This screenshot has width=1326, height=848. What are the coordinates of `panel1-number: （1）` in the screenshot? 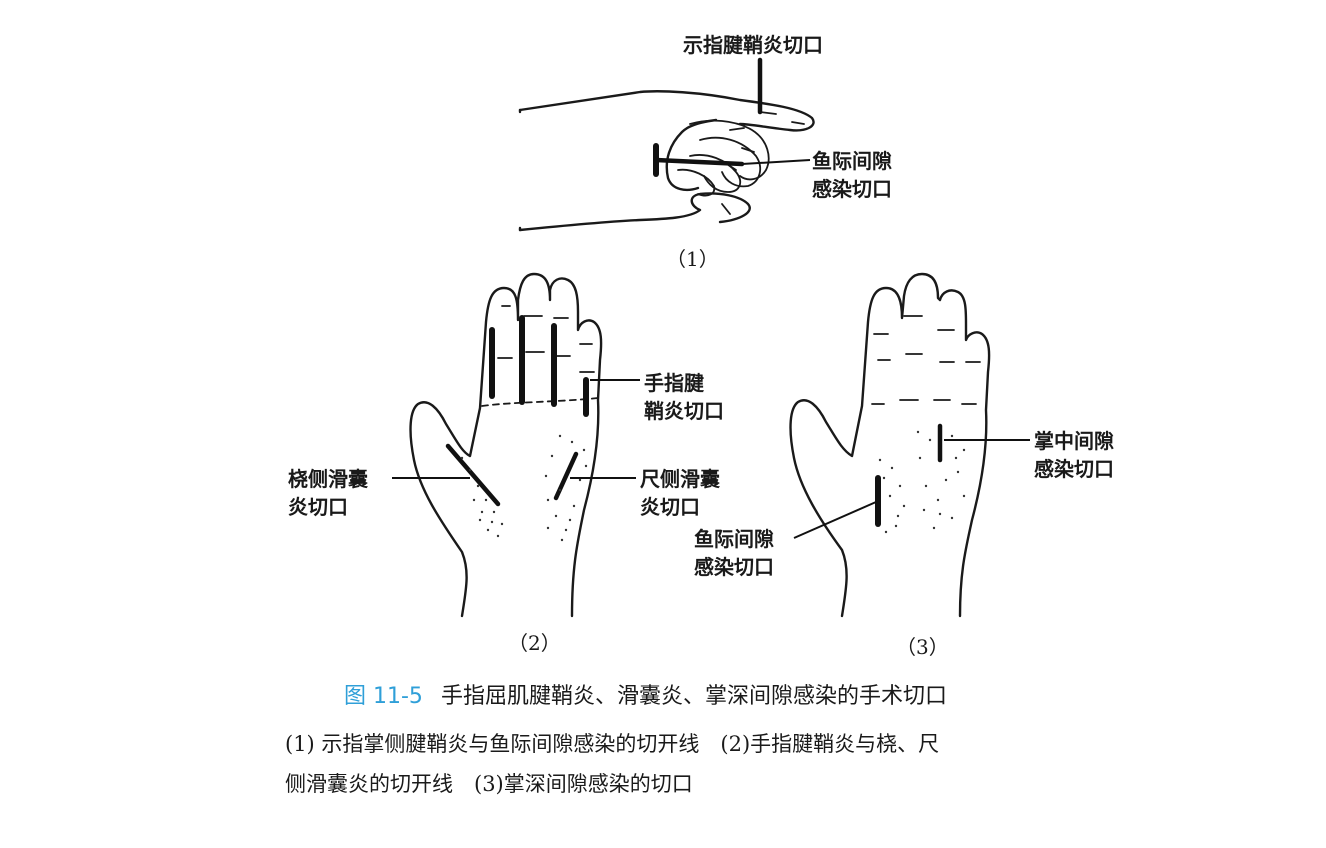 It's located at (692, 259).